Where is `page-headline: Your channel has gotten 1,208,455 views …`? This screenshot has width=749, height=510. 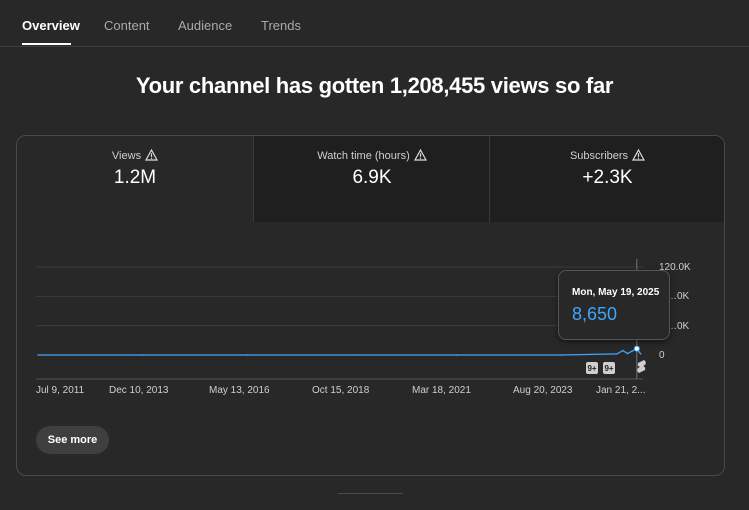 page-headline: Your channel has gotten 1,208,455 views … is located at coordinates (374, 85).